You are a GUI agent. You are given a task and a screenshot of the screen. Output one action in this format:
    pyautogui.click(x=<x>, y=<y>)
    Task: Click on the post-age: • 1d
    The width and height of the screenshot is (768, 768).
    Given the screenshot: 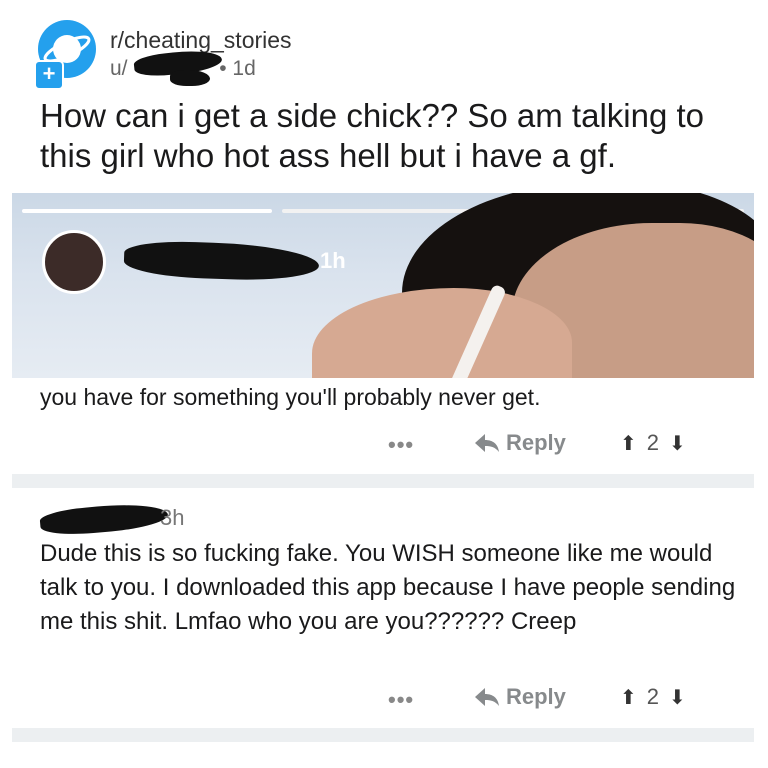 What is the action you would take?
    pyautogui.click(x=237, y=68)
    